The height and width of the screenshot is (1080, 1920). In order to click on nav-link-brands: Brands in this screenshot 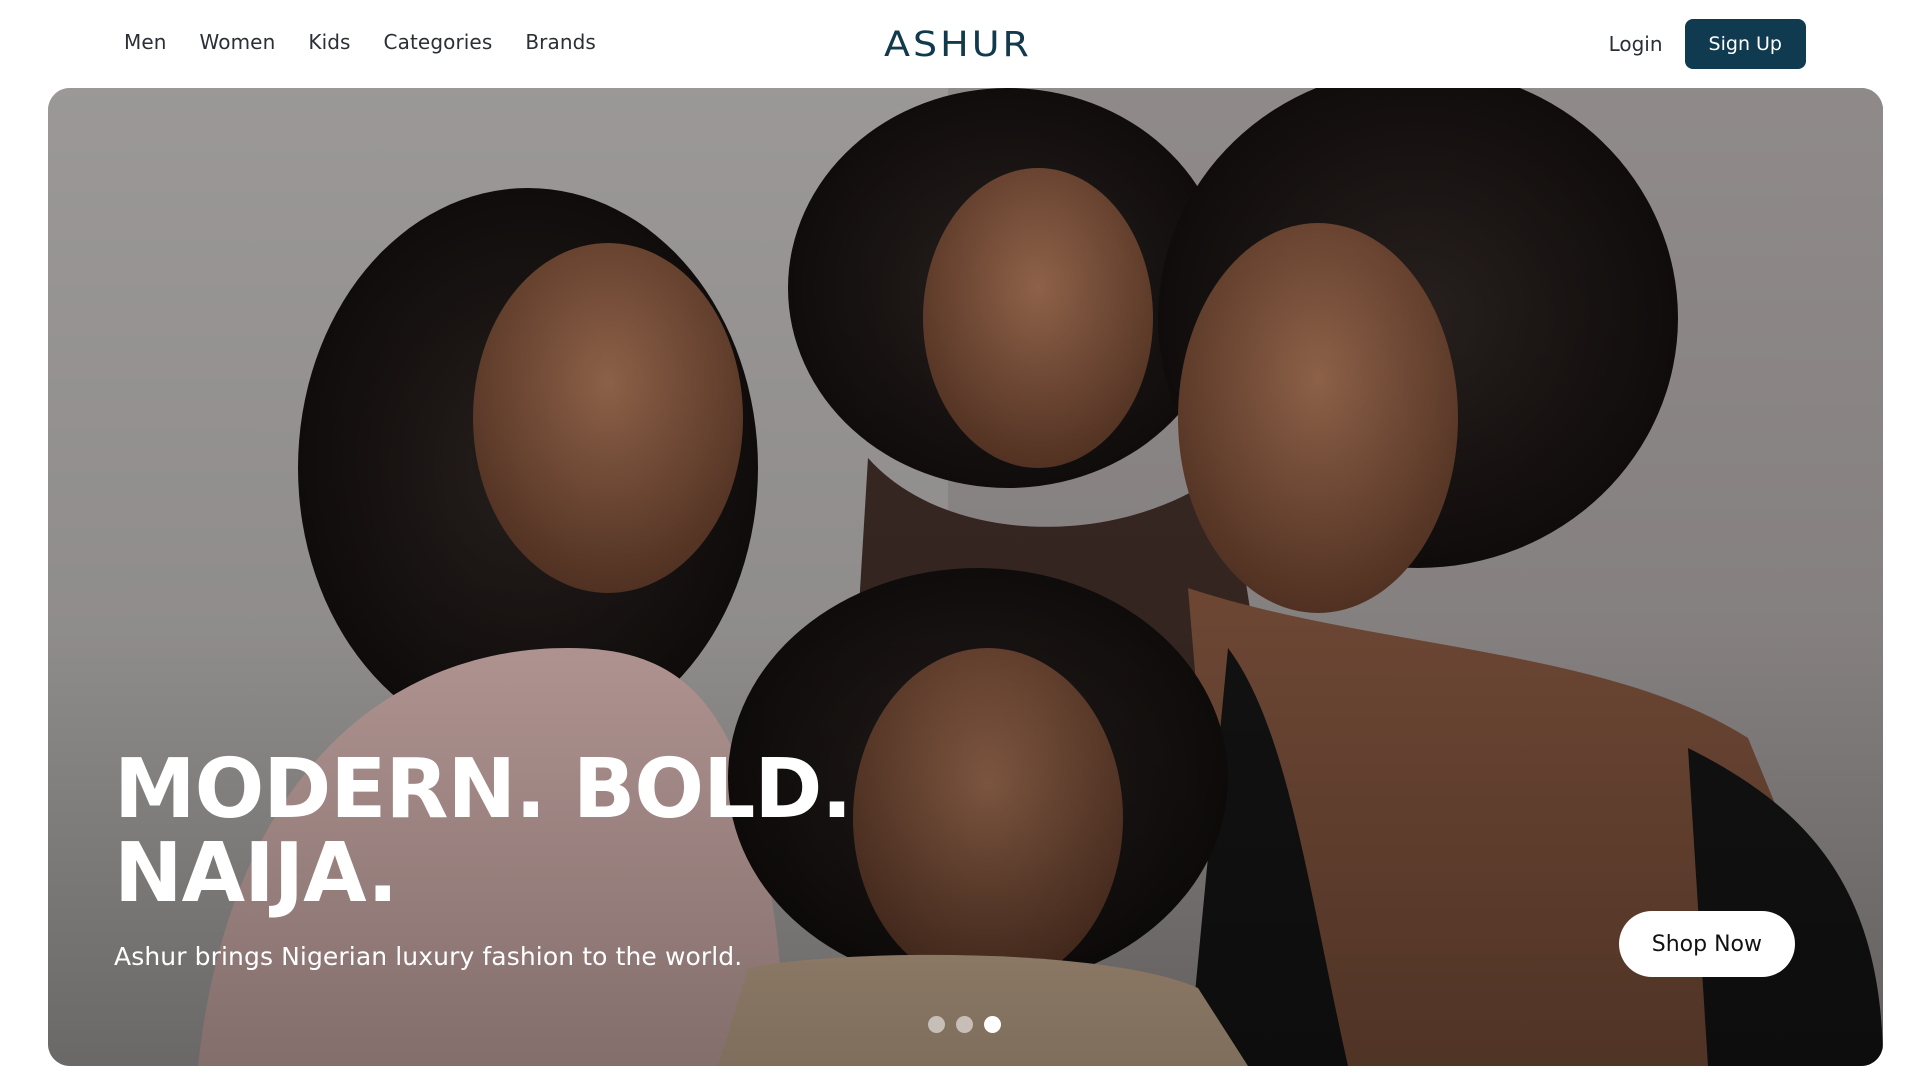, I will do `click(560, 42)`.